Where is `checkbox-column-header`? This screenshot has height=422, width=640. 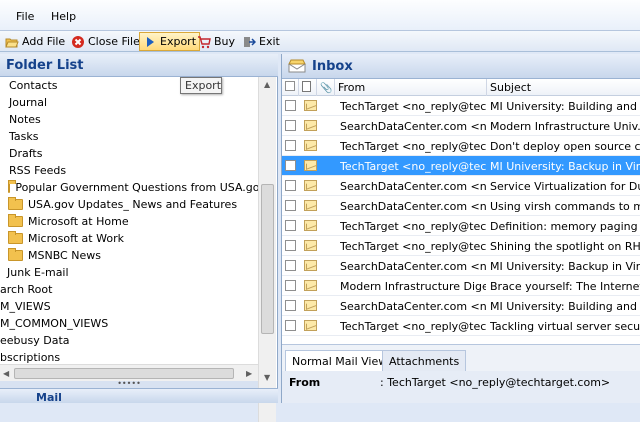 checkbox-column-header is located at coordinates (290, 87).